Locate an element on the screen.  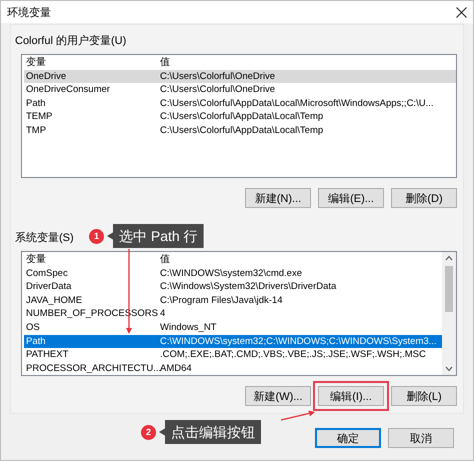
dialog-button: 删除(D) is located at coordinates (424, 198).